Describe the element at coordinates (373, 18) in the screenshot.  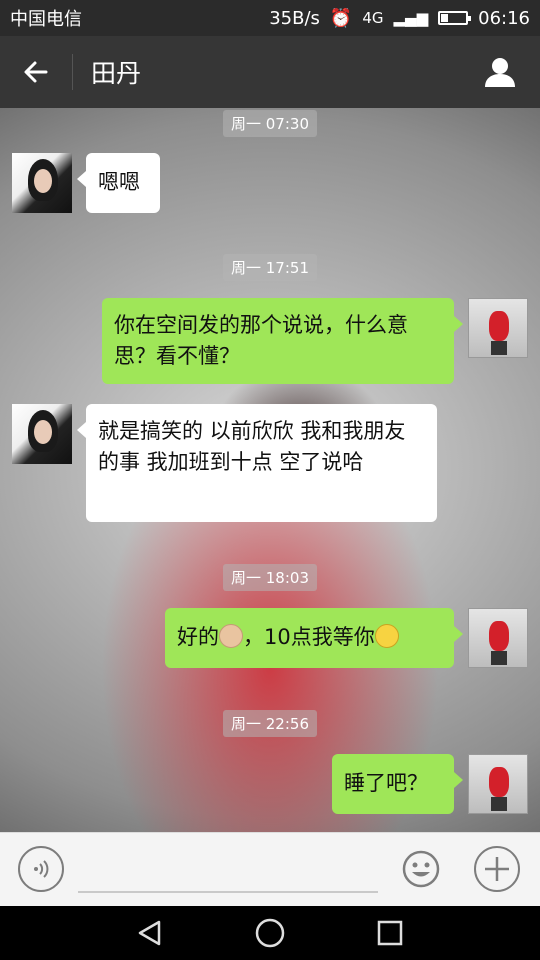
I see `network-type: 4G` at that location.